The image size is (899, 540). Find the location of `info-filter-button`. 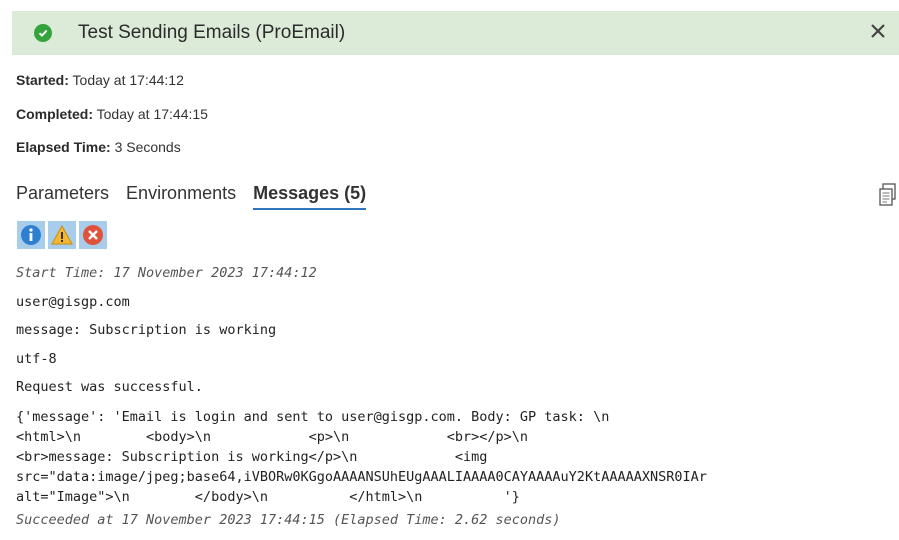

info-filter-button is located at coordinates (31, 235).